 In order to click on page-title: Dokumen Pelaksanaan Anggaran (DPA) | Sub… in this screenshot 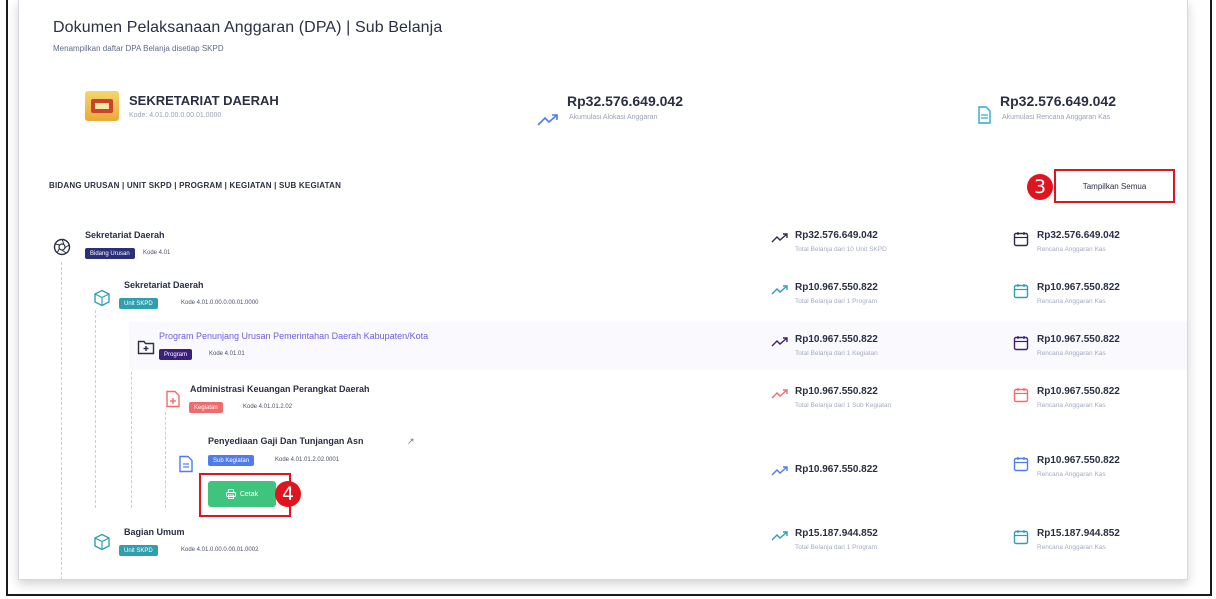, I will do `click(248, 27)`.